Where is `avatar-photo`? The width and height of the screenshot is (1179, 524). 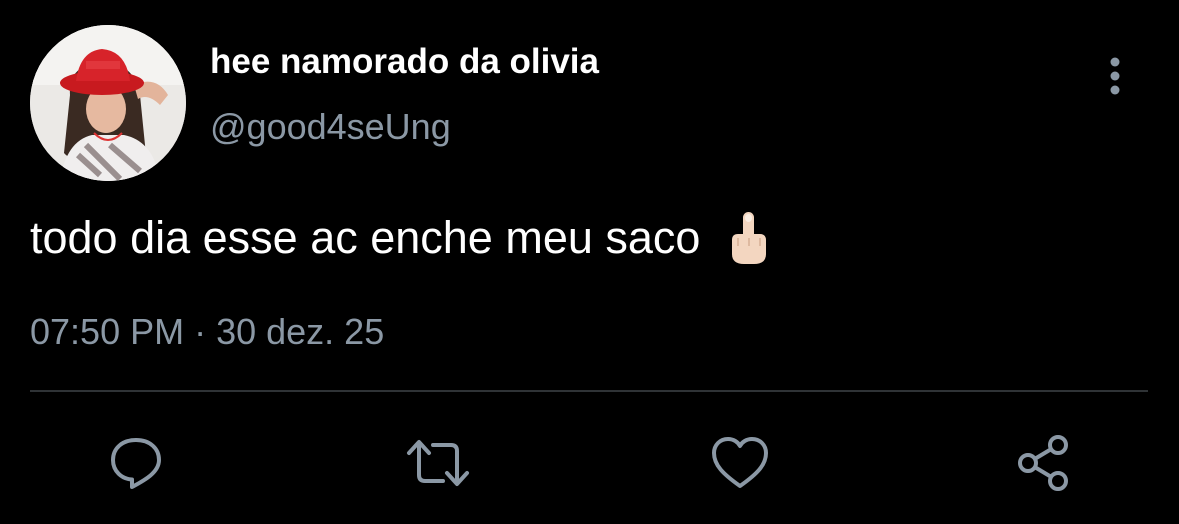 avatar-photo is located at coordinates (108, 103).